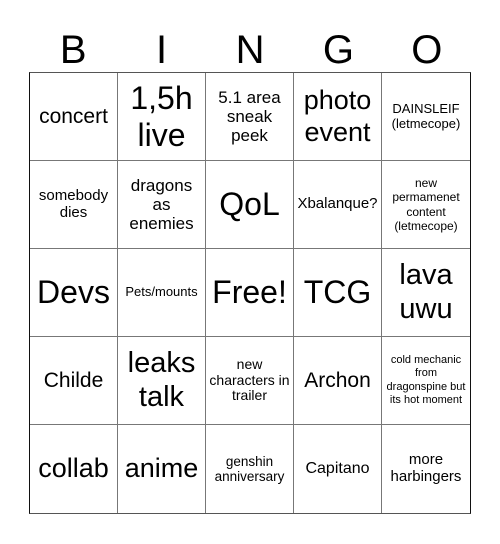 Image resolution: width=500 pixels, height=544 pixels. I want to click on bingo-cell: 5.1 area sneak peek, so click(250, 117).